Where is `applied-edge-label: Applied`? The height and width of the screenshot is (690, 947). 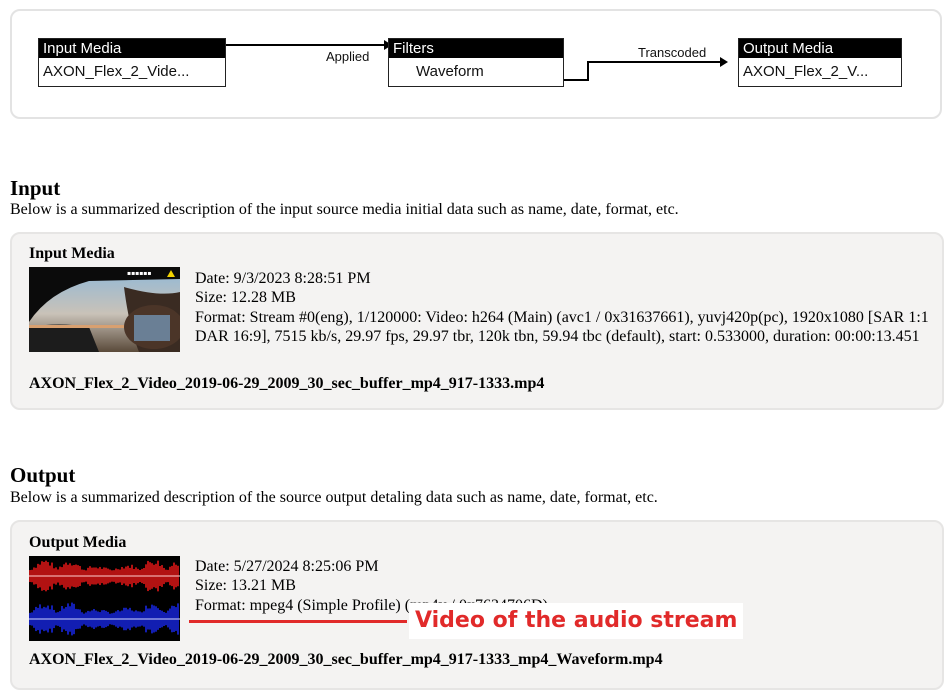 applied-edge-label: Applied is located at coordinates (348, 56).